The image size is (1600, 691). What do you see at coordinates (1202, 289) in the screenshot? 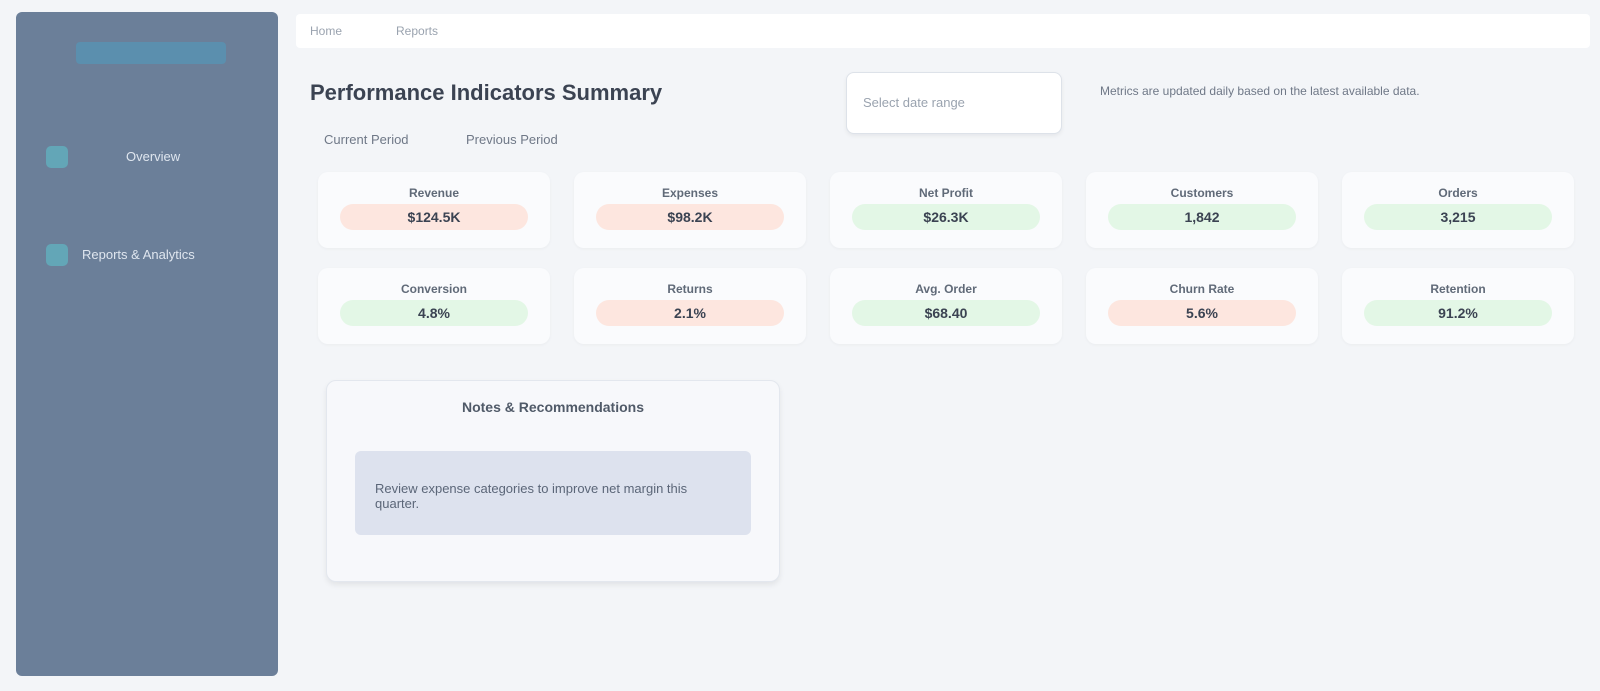
I see `kpi-title: Churn Rate` at bounding box center [1202, 289].